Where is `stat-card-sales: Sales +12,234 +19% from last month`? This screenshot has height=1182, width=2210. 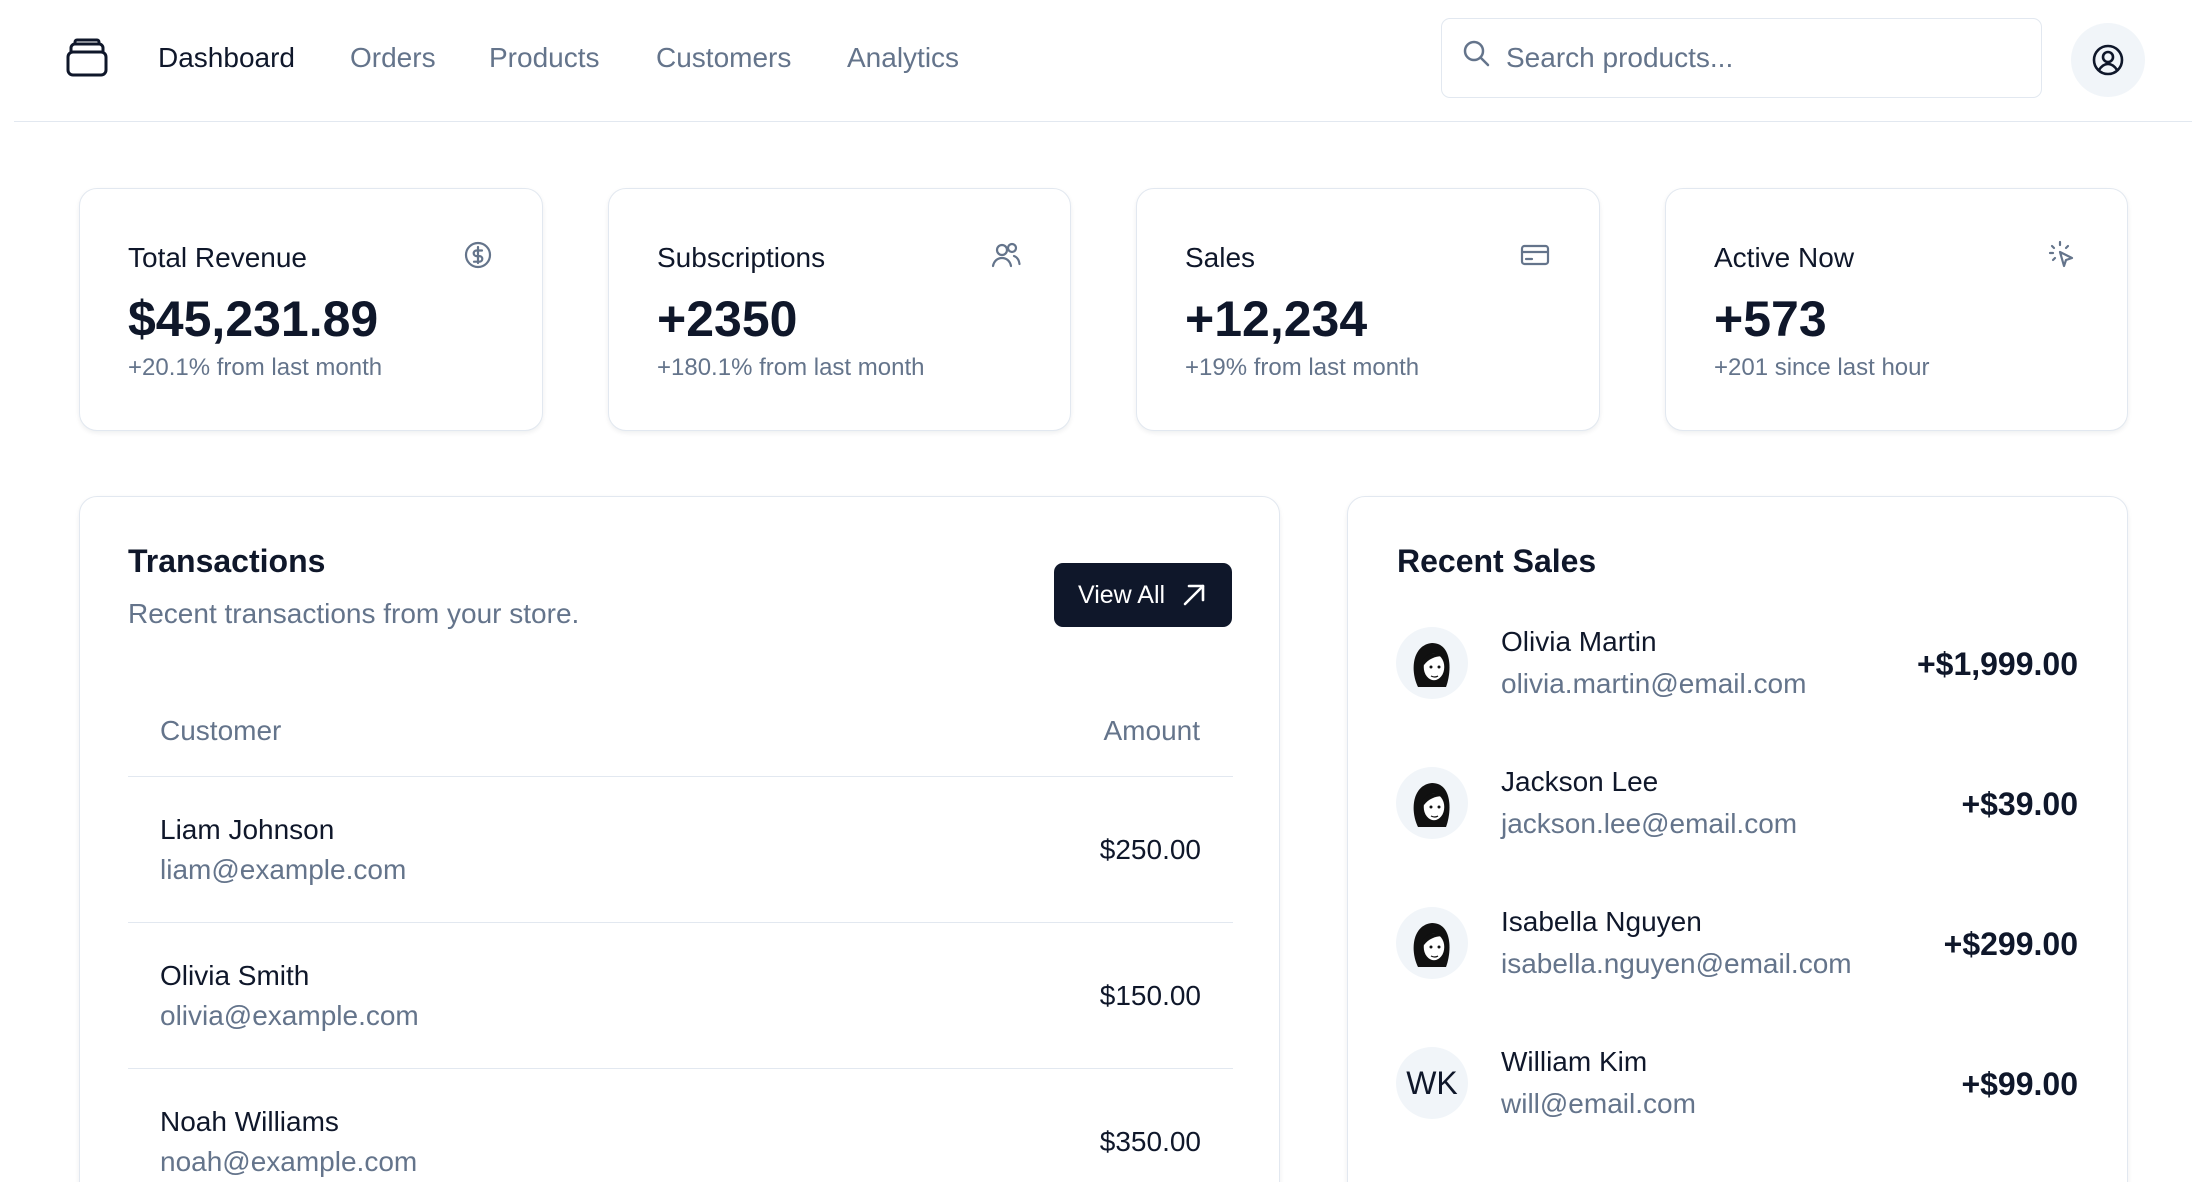
stat-card-sales: Sales +12,234 +19% from last month is located at coordinates (1368, 309).